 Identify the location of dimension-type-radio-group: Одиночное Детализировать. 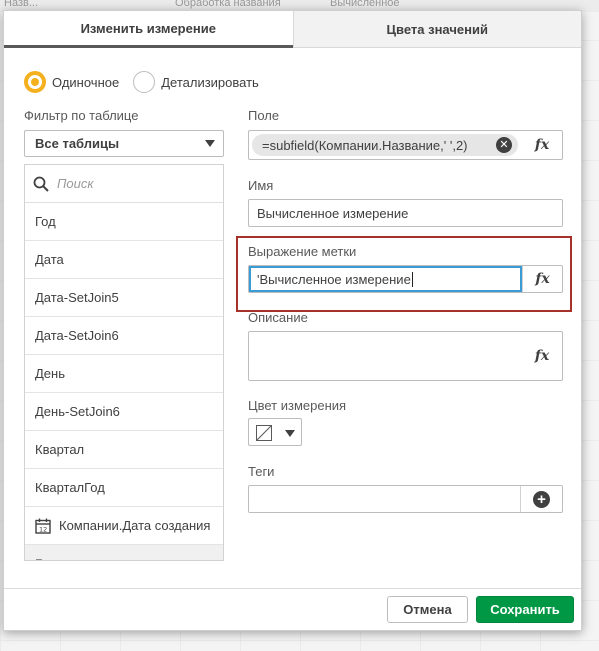
(148, 82).